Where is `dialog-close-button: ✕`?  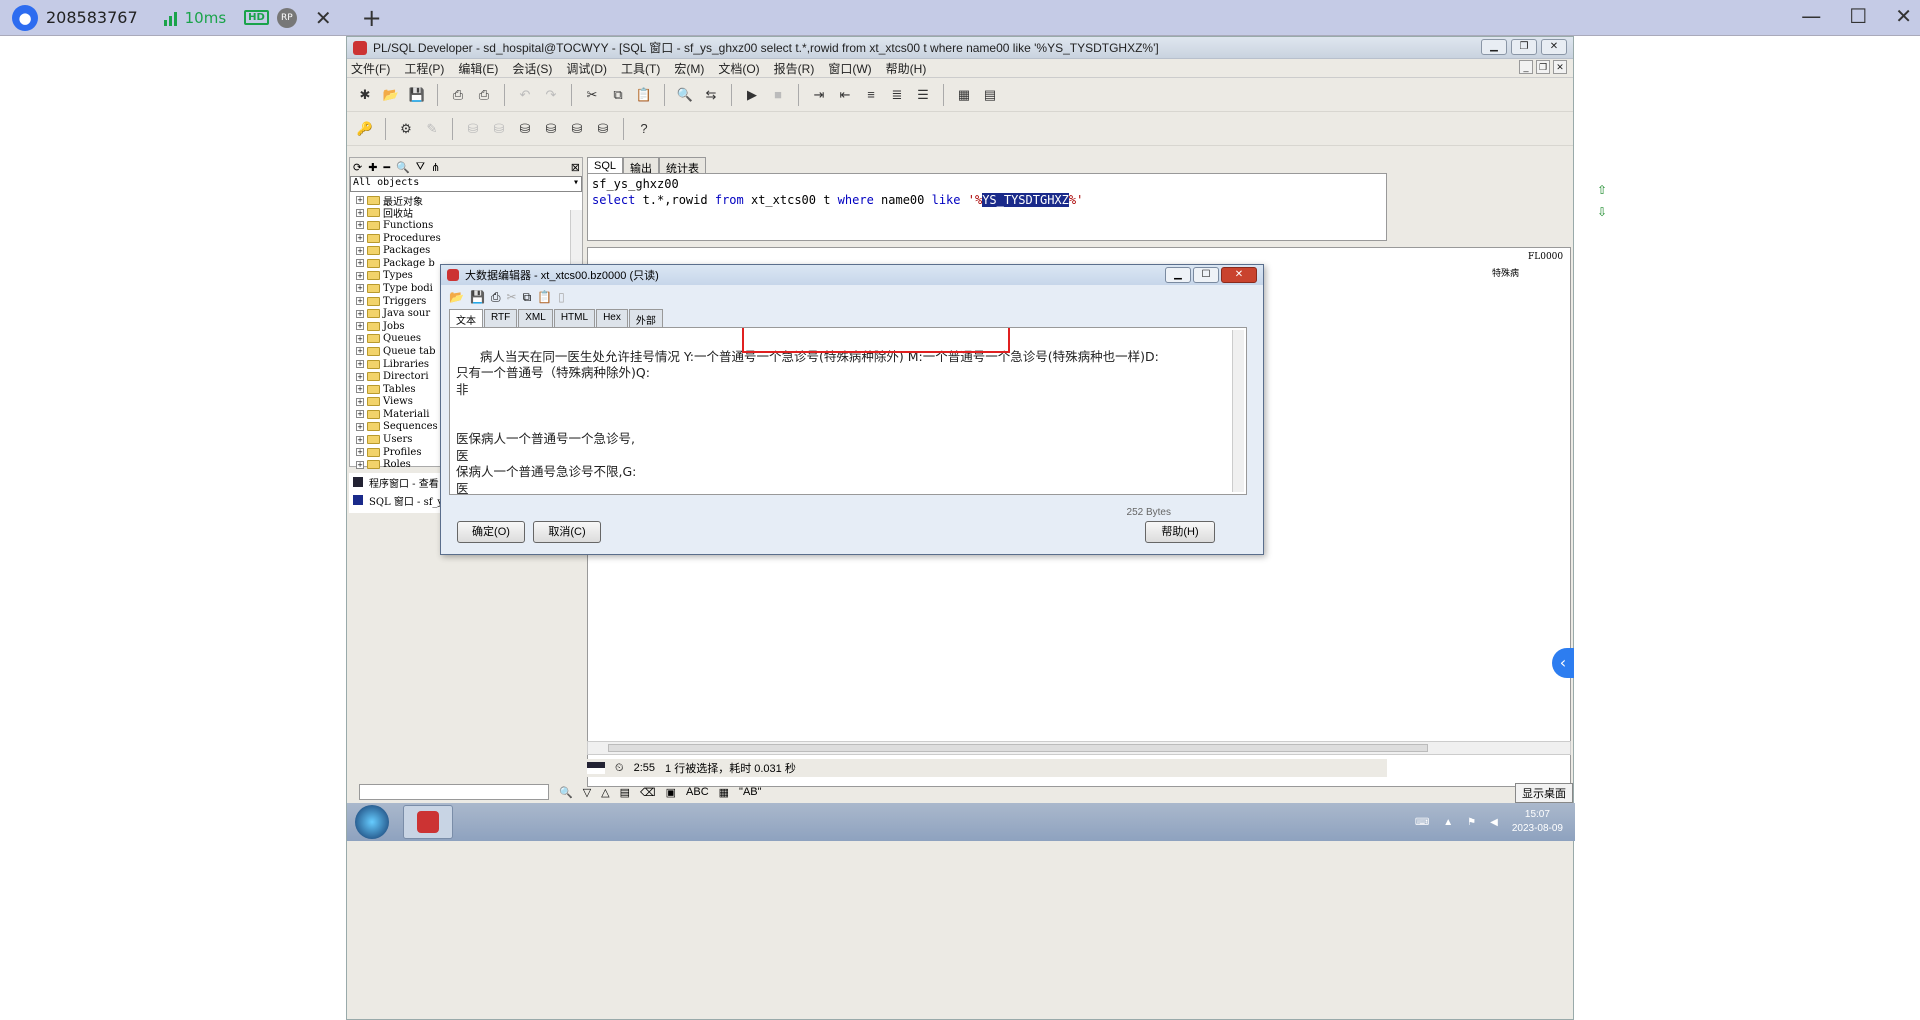 dialog-close-button: ✕ is located at coordinates (1239, 275).